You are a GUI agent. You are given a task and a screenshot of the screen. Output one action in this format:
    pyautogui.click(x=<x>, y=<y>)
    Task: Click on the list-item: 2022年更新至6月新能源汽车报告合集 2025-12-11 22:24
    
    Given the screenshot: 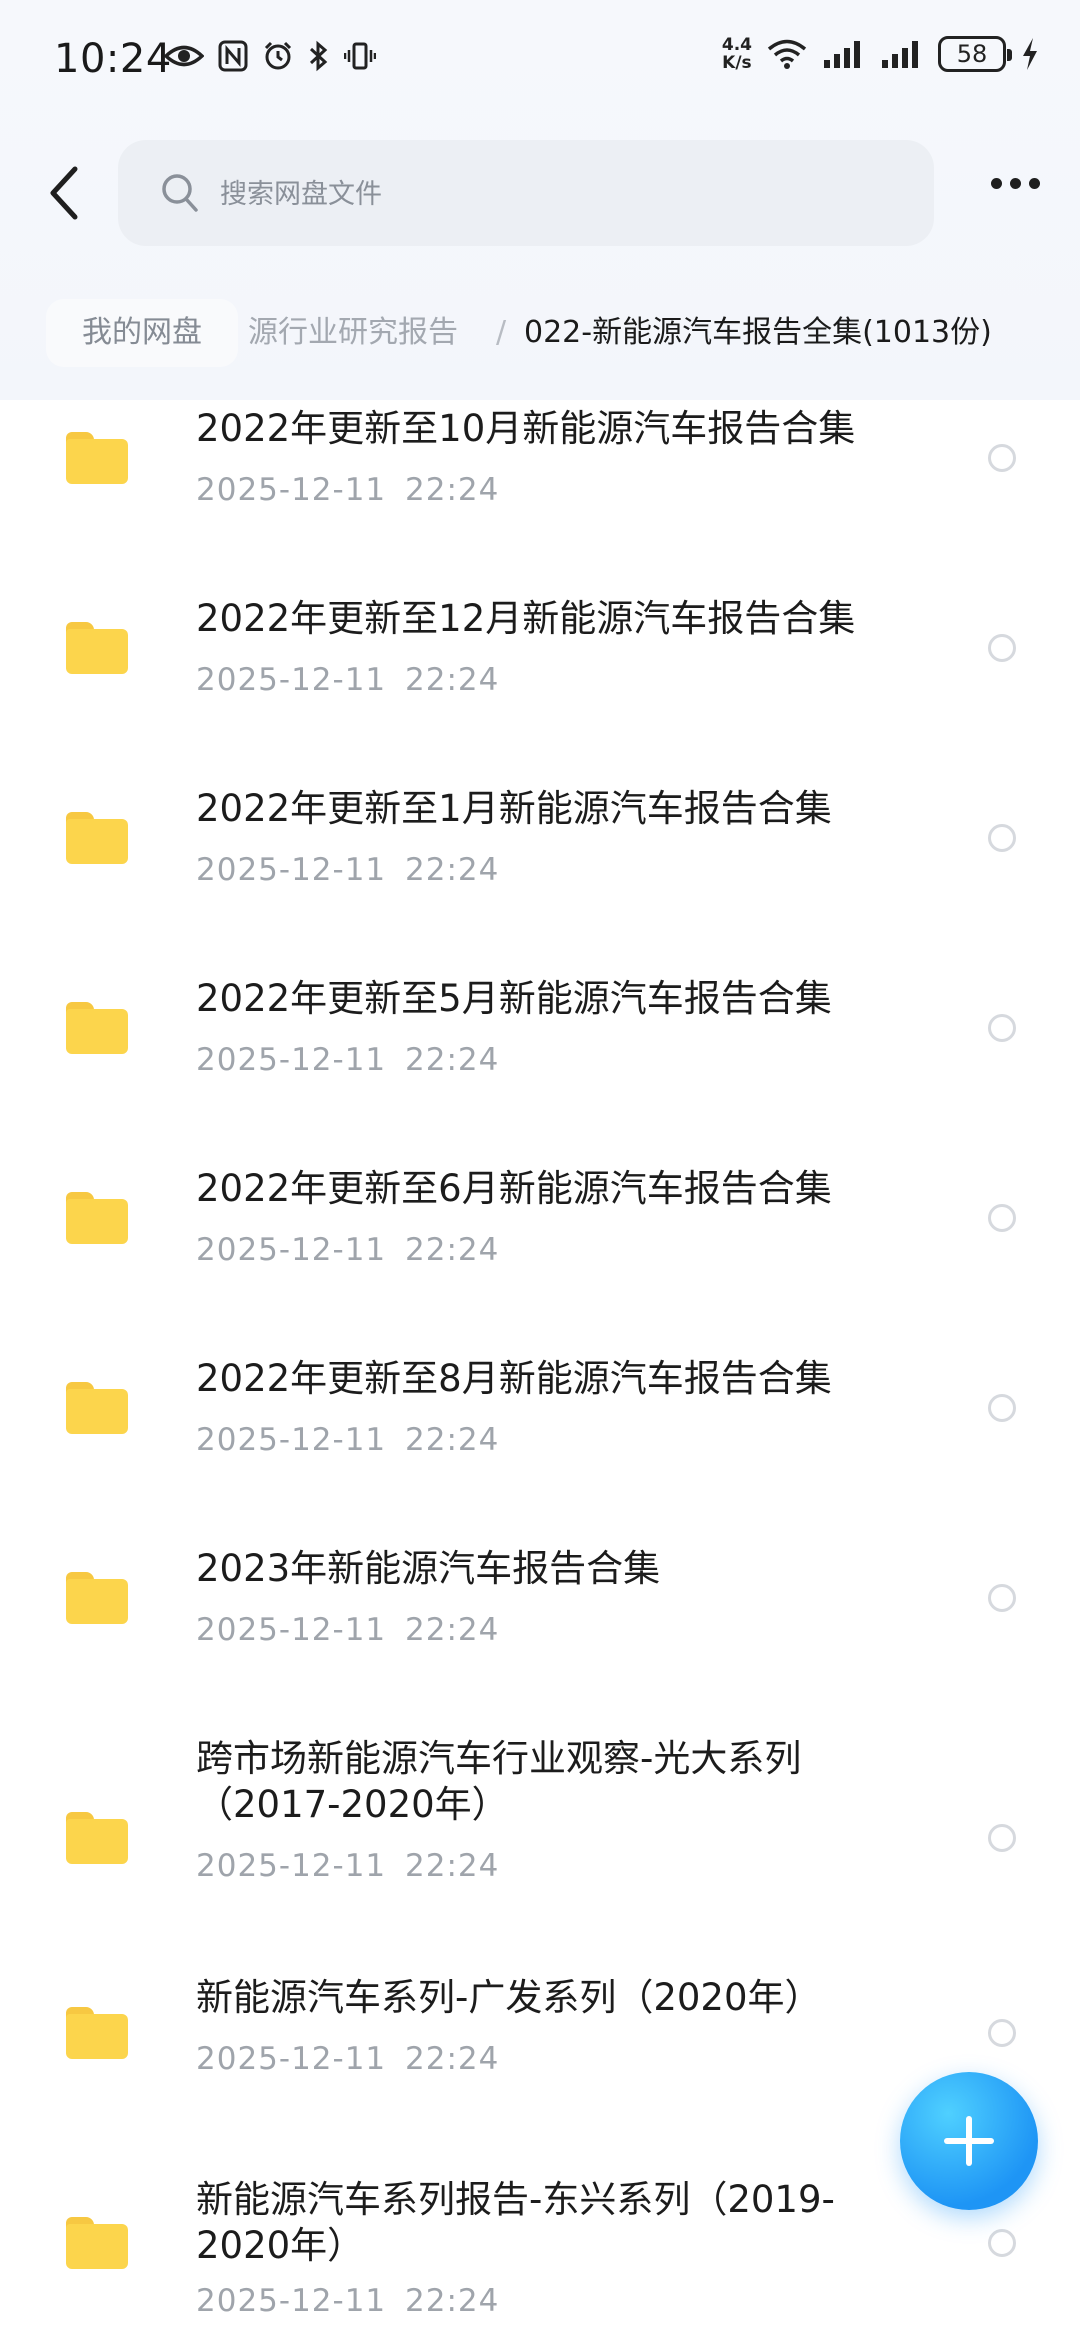 What is the action you would take?
    pyautogui.click(x=540, y=1255)
    